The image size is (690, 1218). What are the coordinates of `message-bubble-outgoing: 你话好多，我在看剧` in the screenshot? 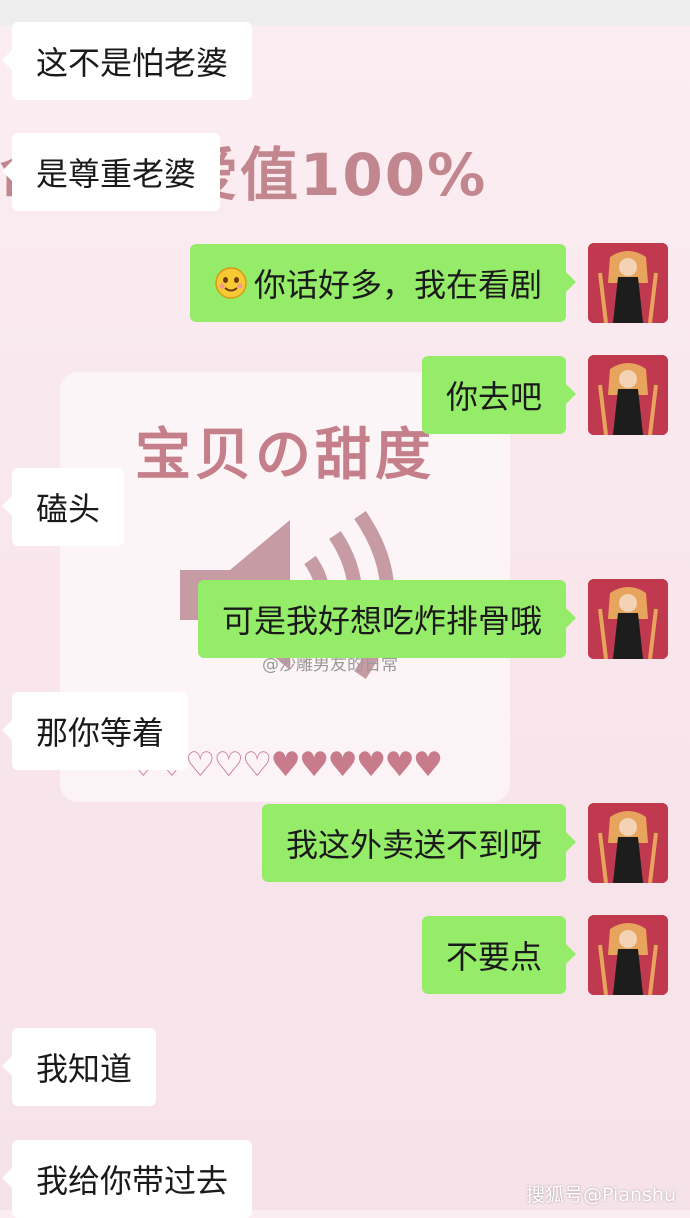 It's located at (383, 283).